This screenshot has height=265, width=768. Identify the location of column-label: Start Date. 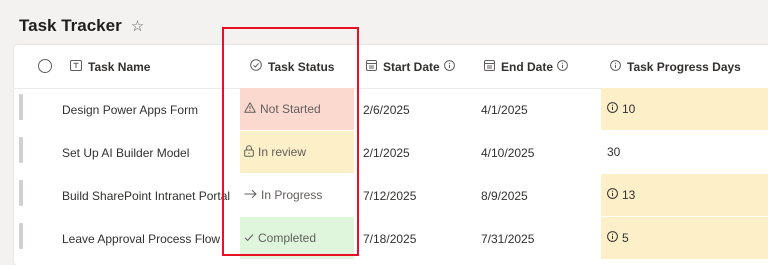
(411, 66).